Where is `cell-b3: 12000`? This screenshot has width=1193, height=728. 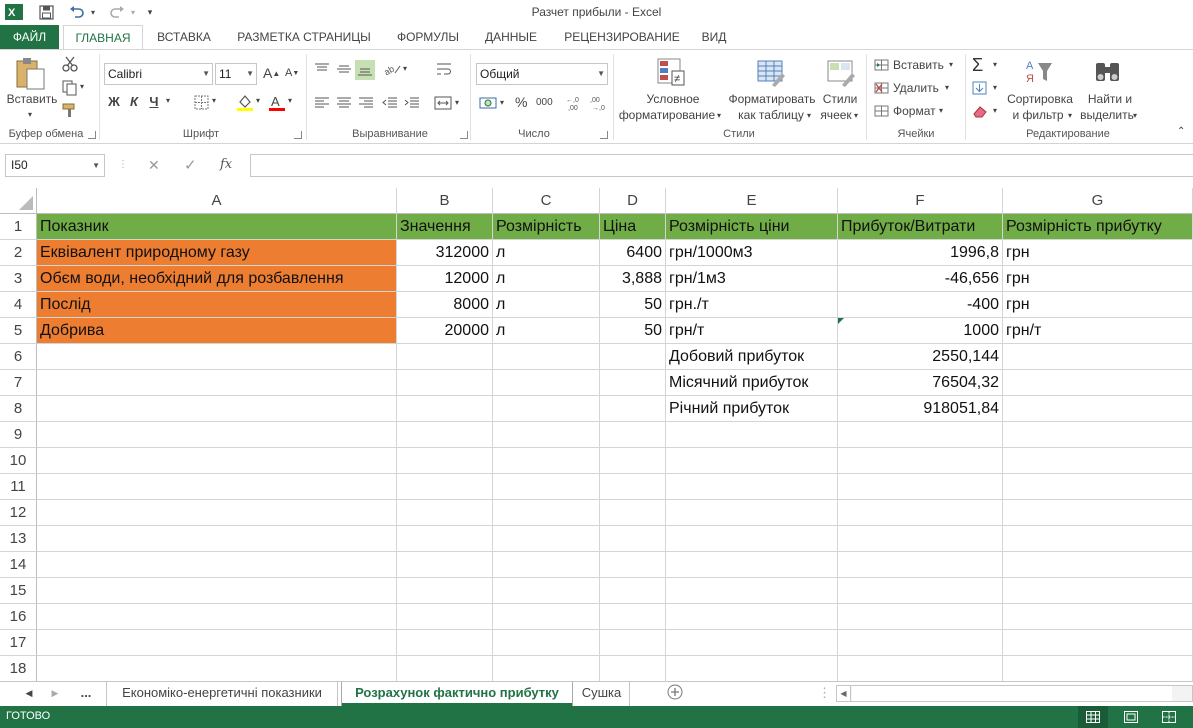
cell-b3: 12000 is located at coordinates (445, 279).